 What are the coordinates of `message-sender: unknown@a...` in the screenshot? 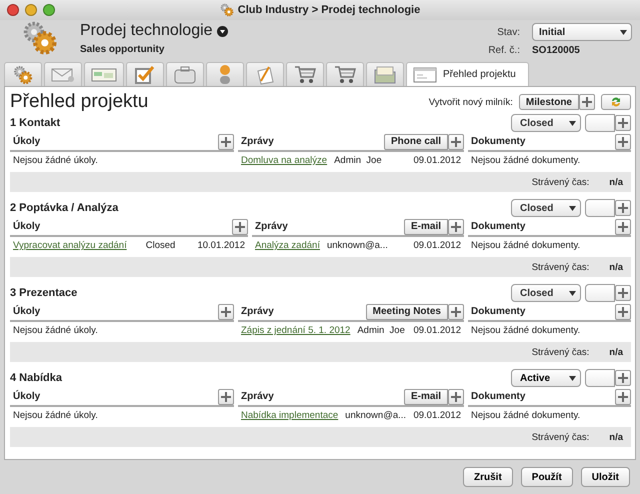 It's located at (375, 415).